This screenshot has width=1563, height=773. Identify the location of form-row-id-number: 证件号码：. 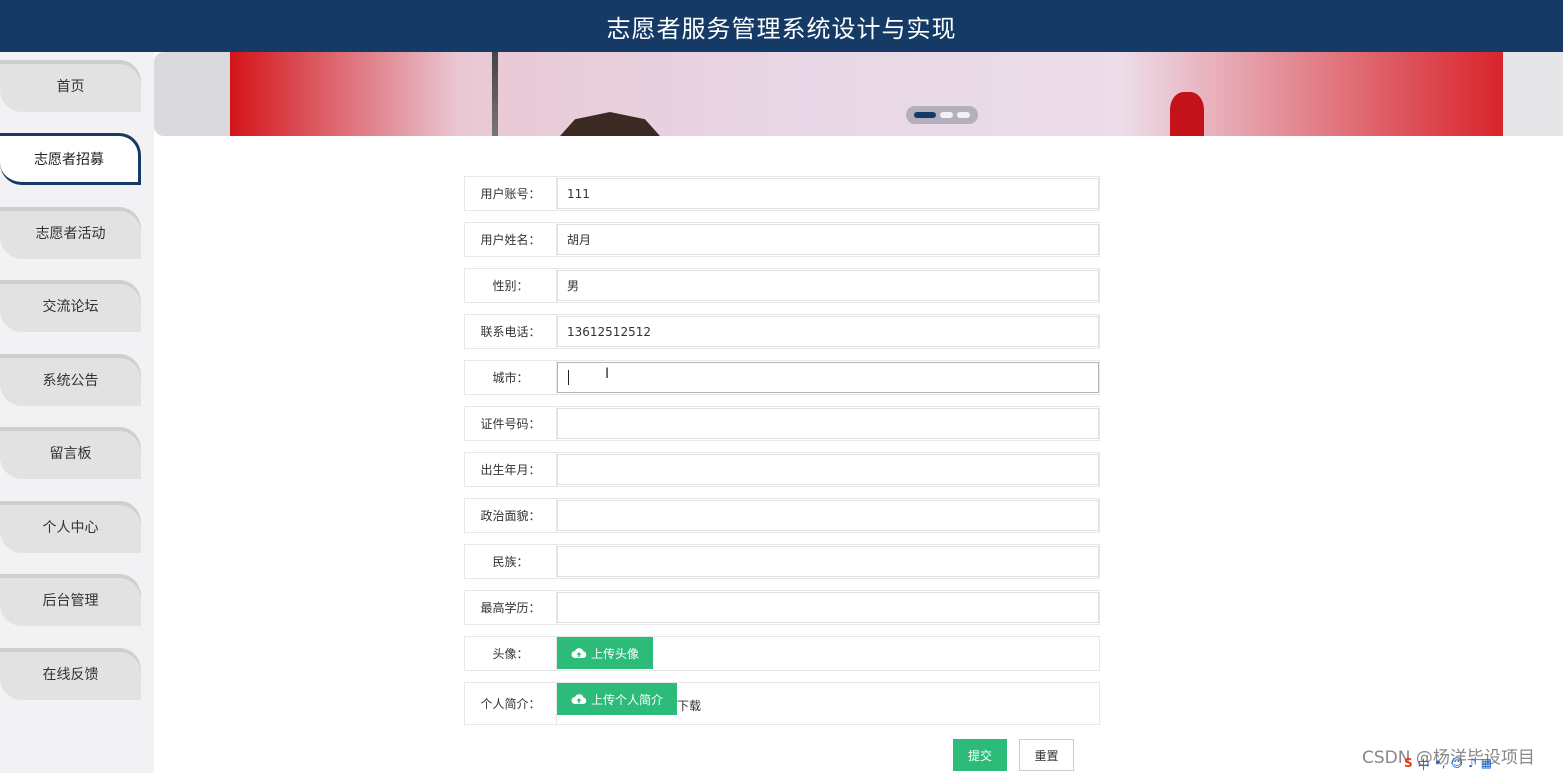
(782, 423).